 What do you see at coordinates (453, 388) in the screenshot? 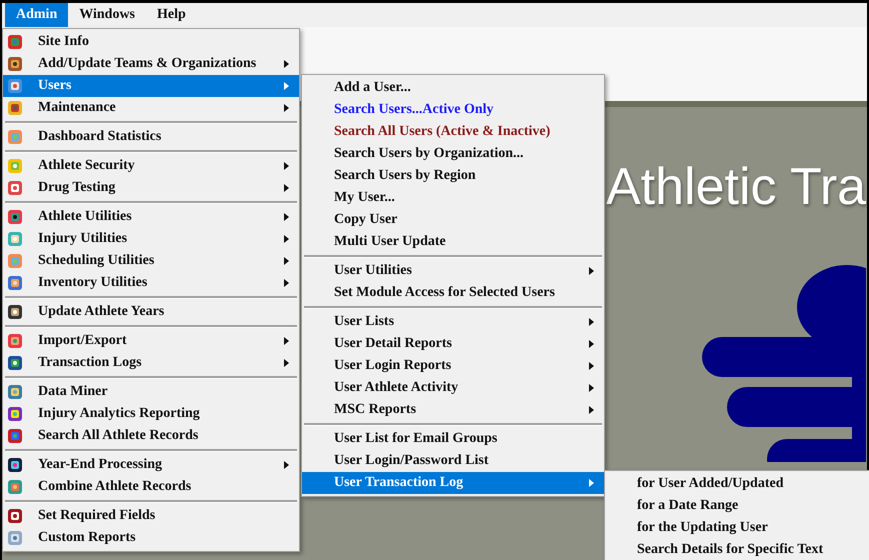
I see `menu-item: User Athlete Activity` at bounding box center [453, 388].